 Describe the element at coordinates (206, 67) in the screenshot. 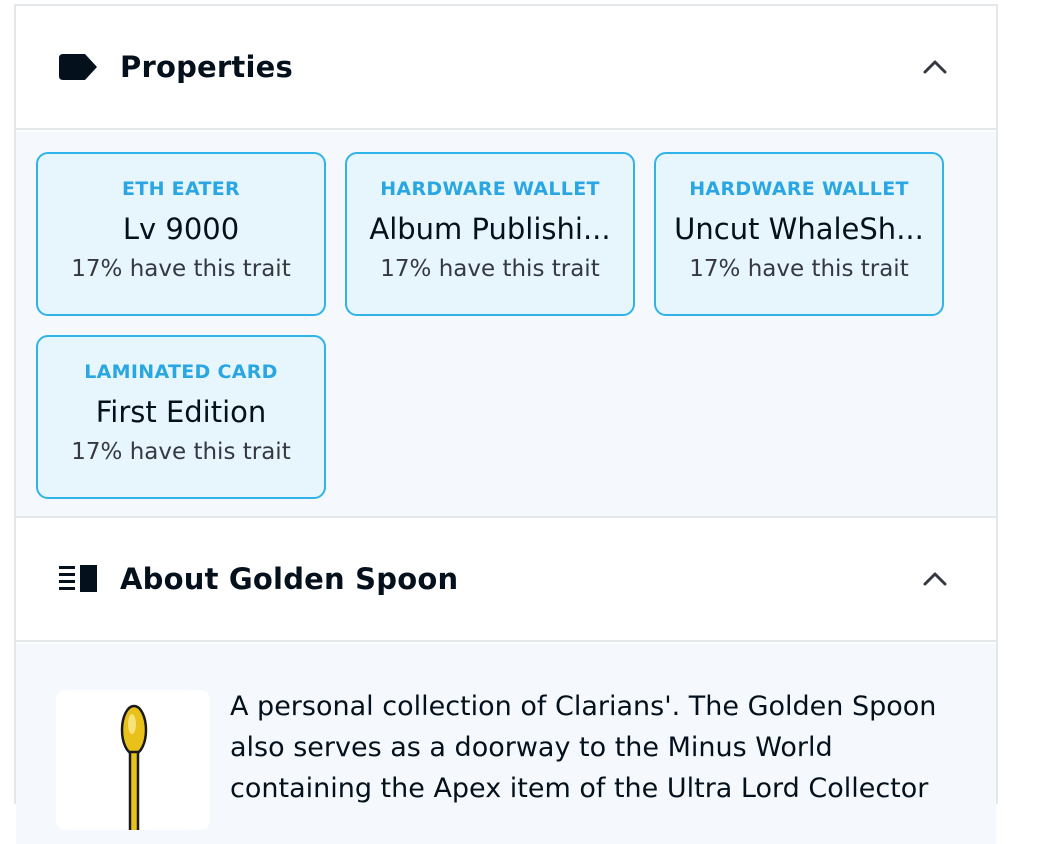

I see `properties-title: Properties` at that location.